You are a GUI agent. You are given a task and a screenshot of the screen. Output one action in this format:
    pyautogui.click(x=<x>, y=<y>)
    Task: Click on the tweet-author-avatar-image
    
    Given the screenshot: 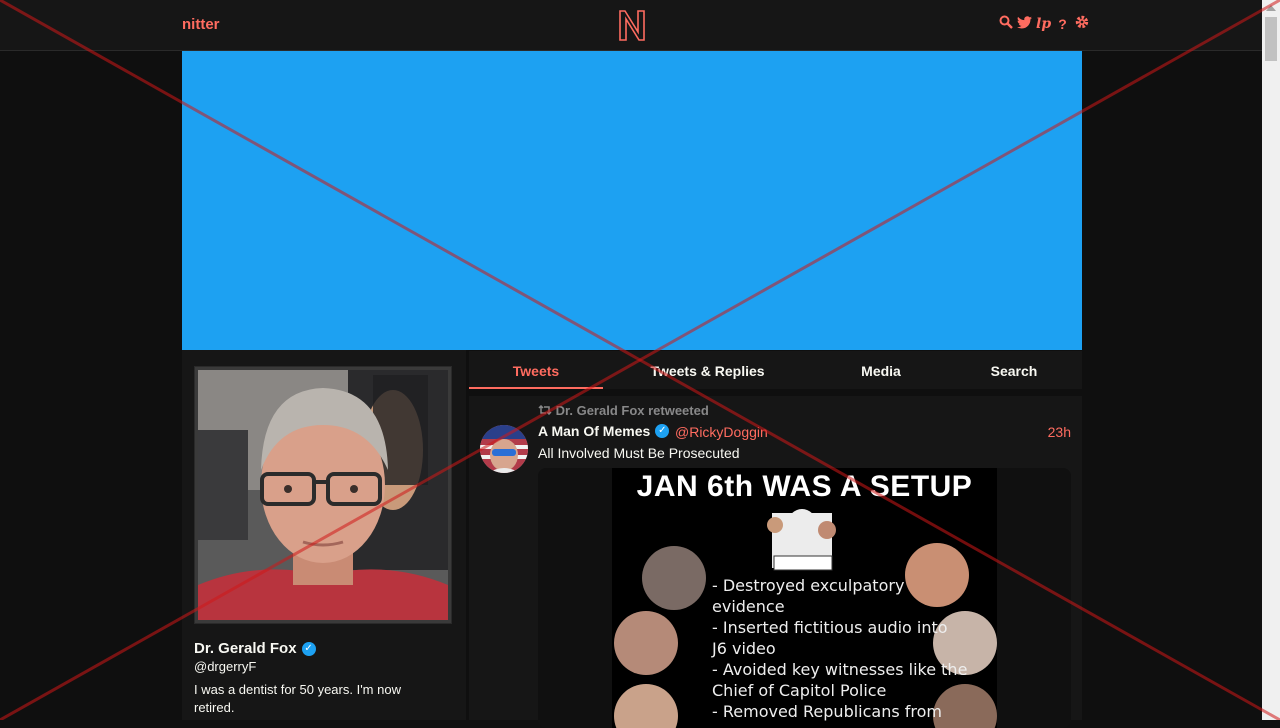 What is the action you would take?
    pyautogui.click(x=504, y=449)
    